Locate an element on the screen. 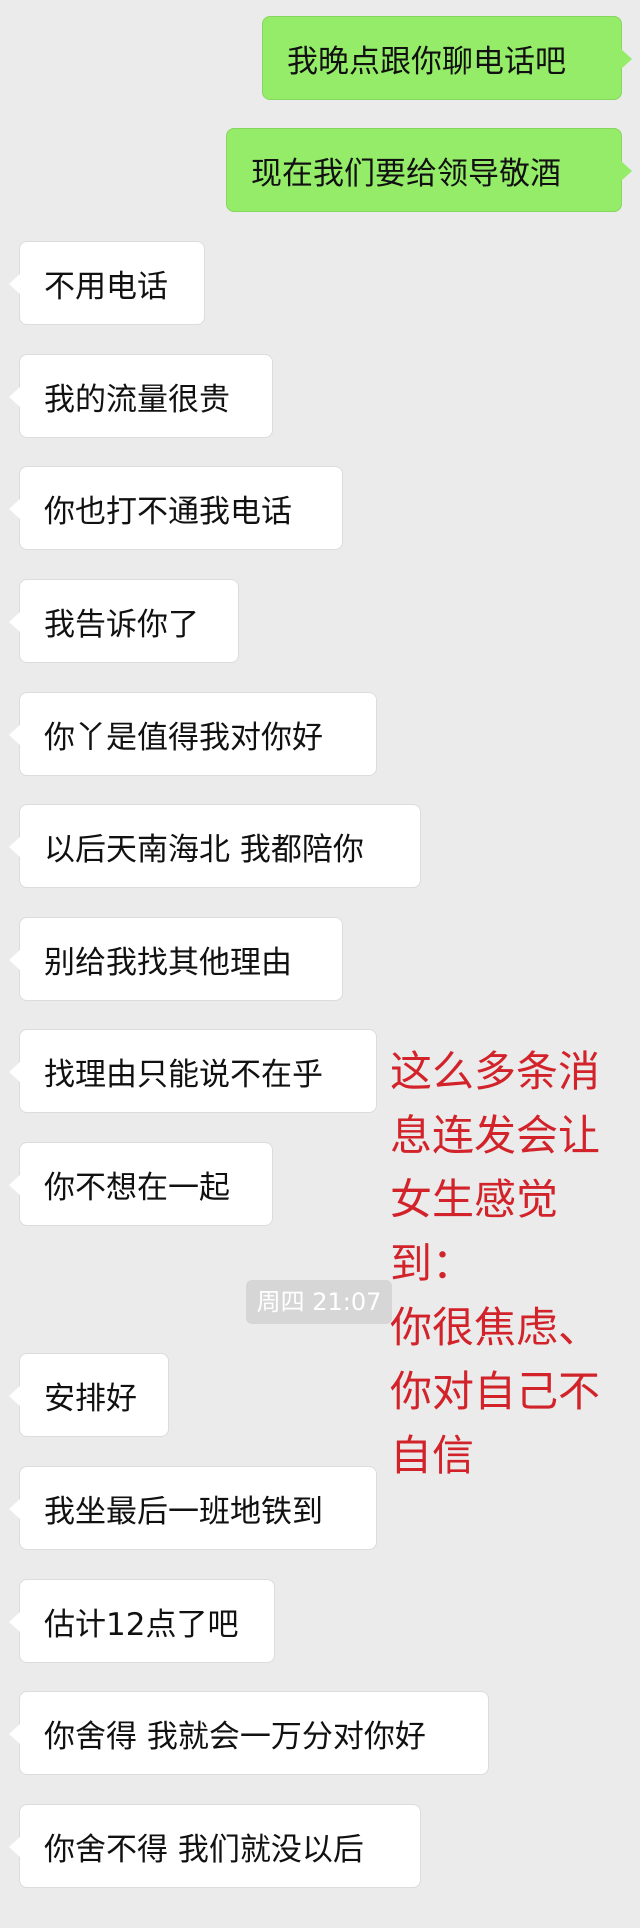 Image resolution: width=640 pixels, height=1928 pixels. message-bubble-incoming: 你不想在一起 is located at coordinates (141, 1184).